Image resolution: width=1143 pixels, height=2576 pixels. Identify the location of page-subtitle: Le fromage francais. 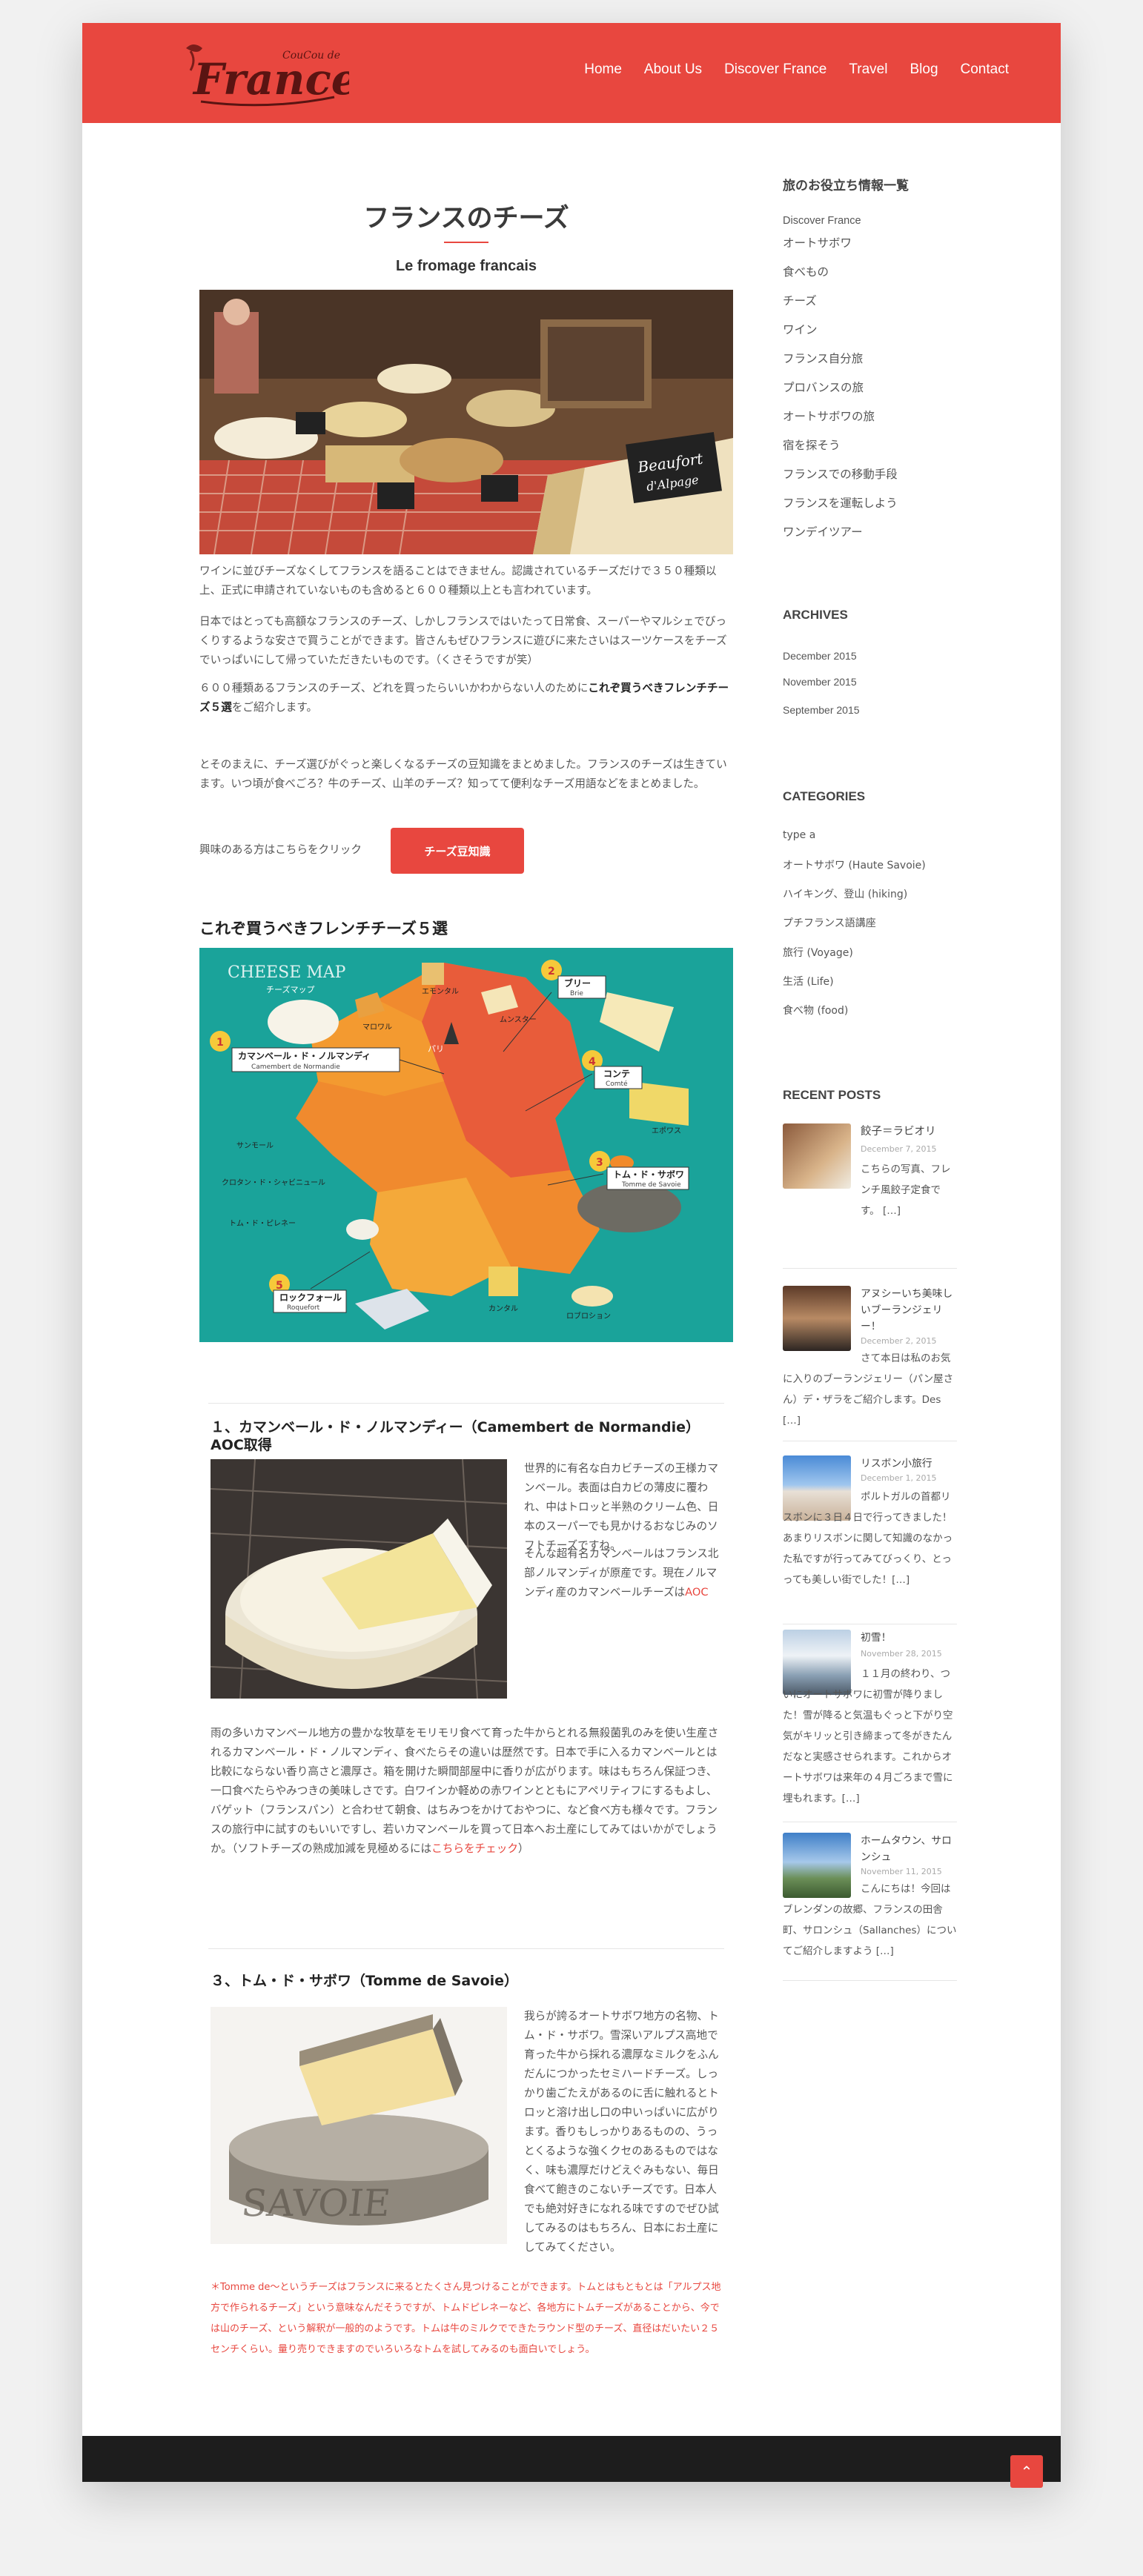
(466, 266).